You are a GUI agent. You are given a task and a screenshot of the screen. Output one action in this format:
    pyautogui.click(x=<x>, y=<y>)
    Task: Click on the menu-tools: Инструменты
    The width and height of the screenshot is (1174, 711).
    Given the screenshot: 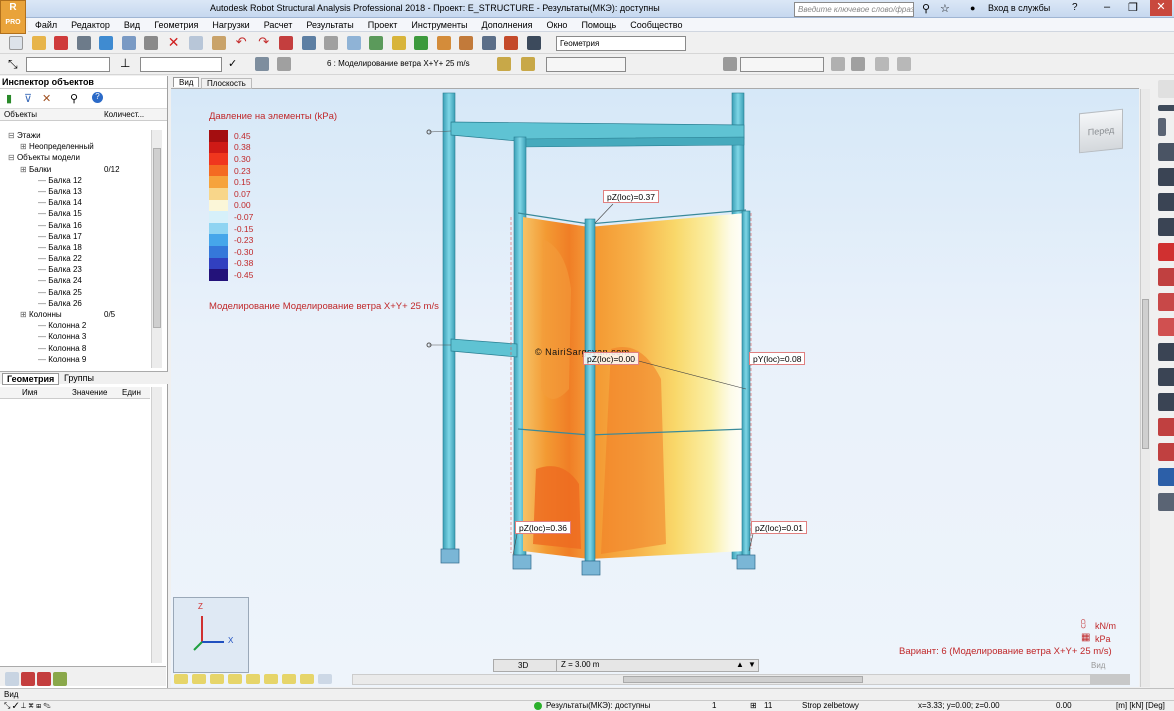 What is the action you would take?
    pyautogui.click(x=439, y=25)
    